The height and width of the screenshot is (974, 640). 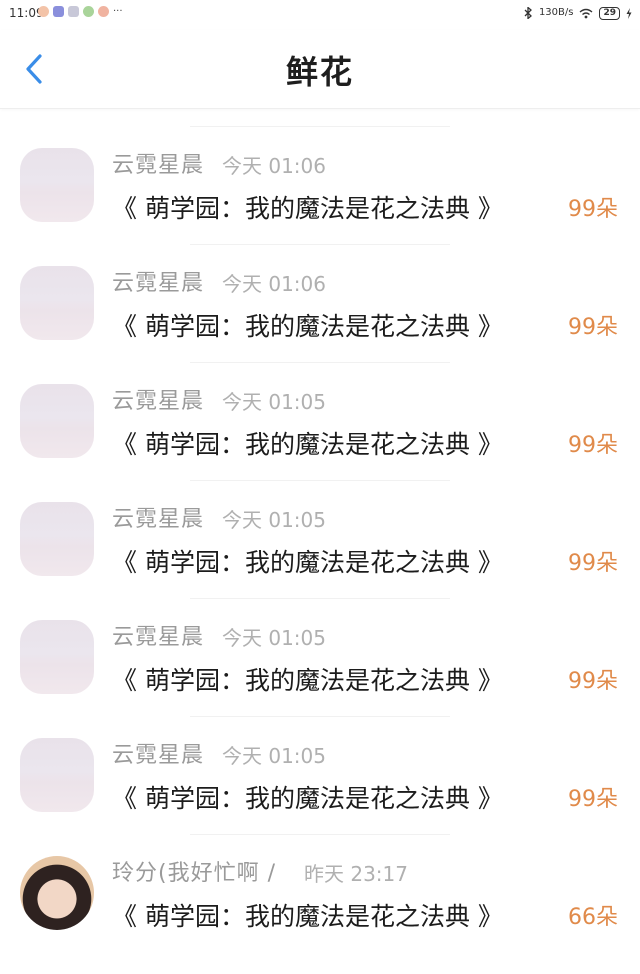 What do you see at coordinates (320, 893) in the screenshot?
I see `list-item: 玲分(我好忙啊 / 昨天 23:17 《 萌学园：我的魔法是花之法典 》 66朵` at bounding box center [320, 893].